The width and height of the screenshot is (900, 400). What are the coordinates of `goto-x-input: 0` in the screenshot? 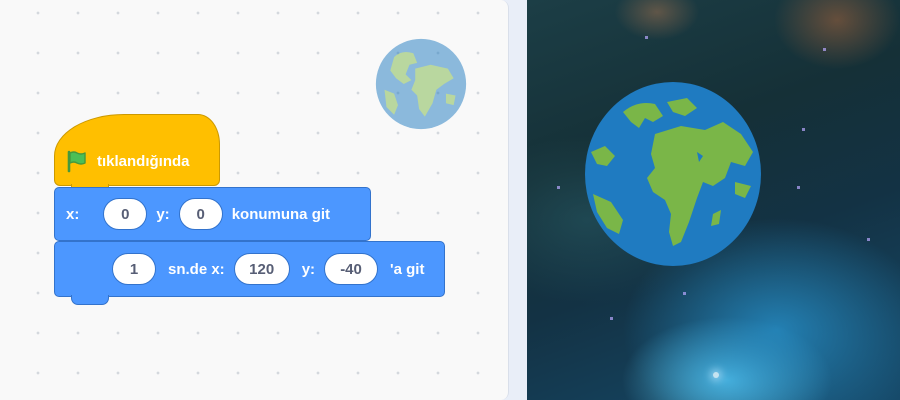 It's located at (125, 214).